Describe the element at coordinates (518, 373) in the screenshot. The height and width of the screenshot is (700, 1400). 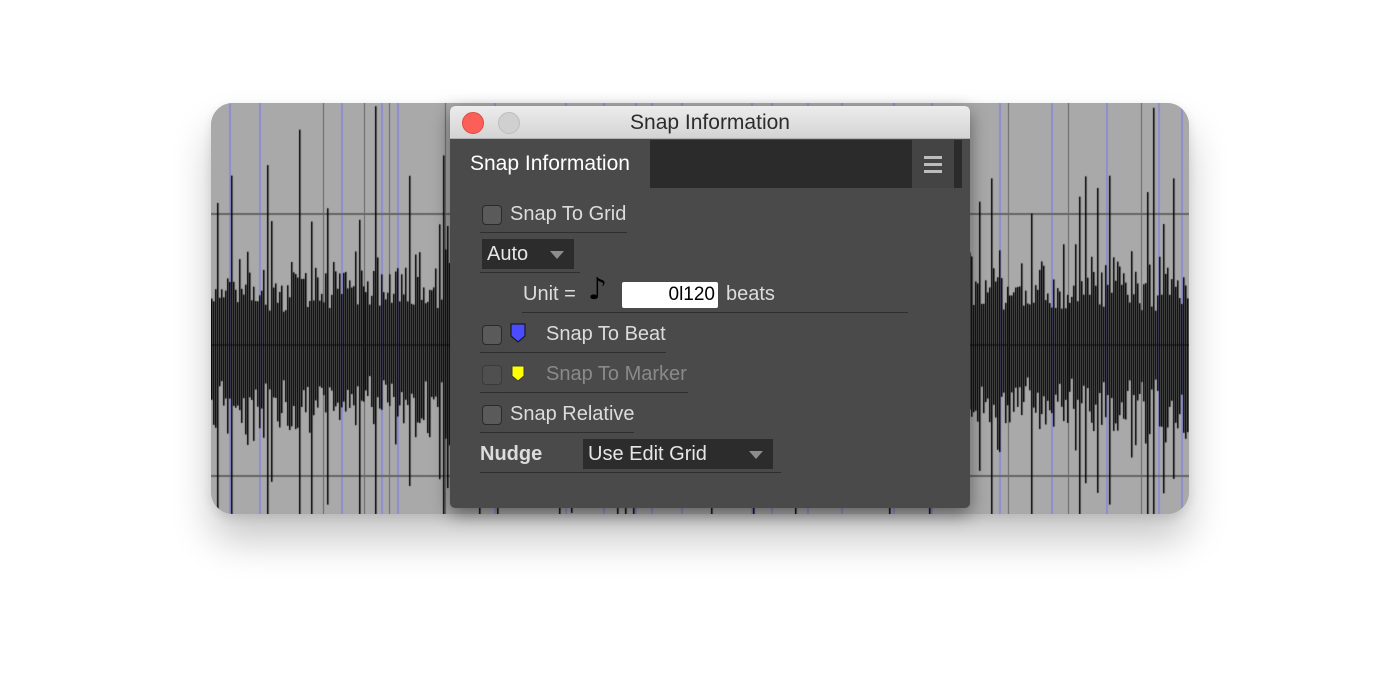
I see `marker-icon` at that location.